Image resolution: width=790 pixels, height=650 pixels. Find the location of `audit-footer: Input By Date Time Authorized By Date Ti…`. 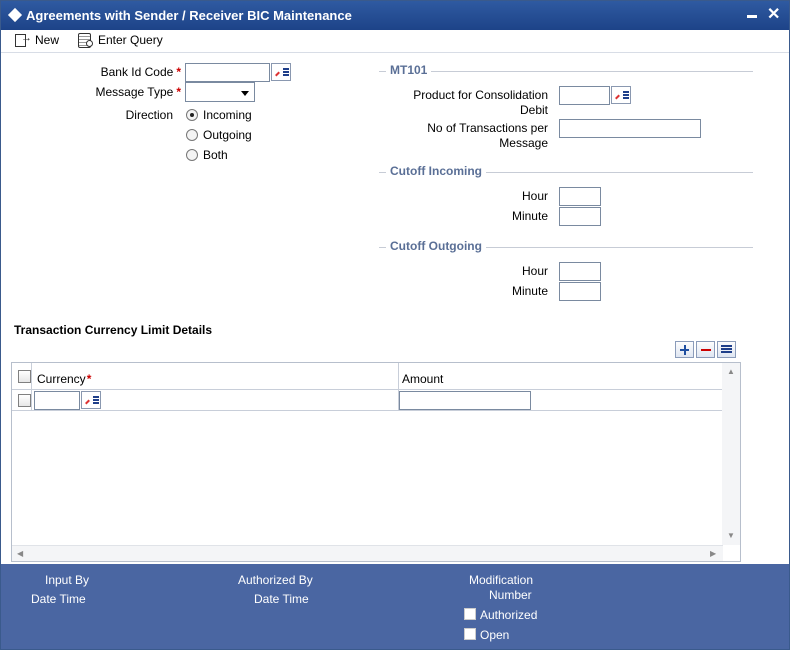

audit-footer: Input By Date Time Authorized By Date Ti… is located at coordinates (395, 606).